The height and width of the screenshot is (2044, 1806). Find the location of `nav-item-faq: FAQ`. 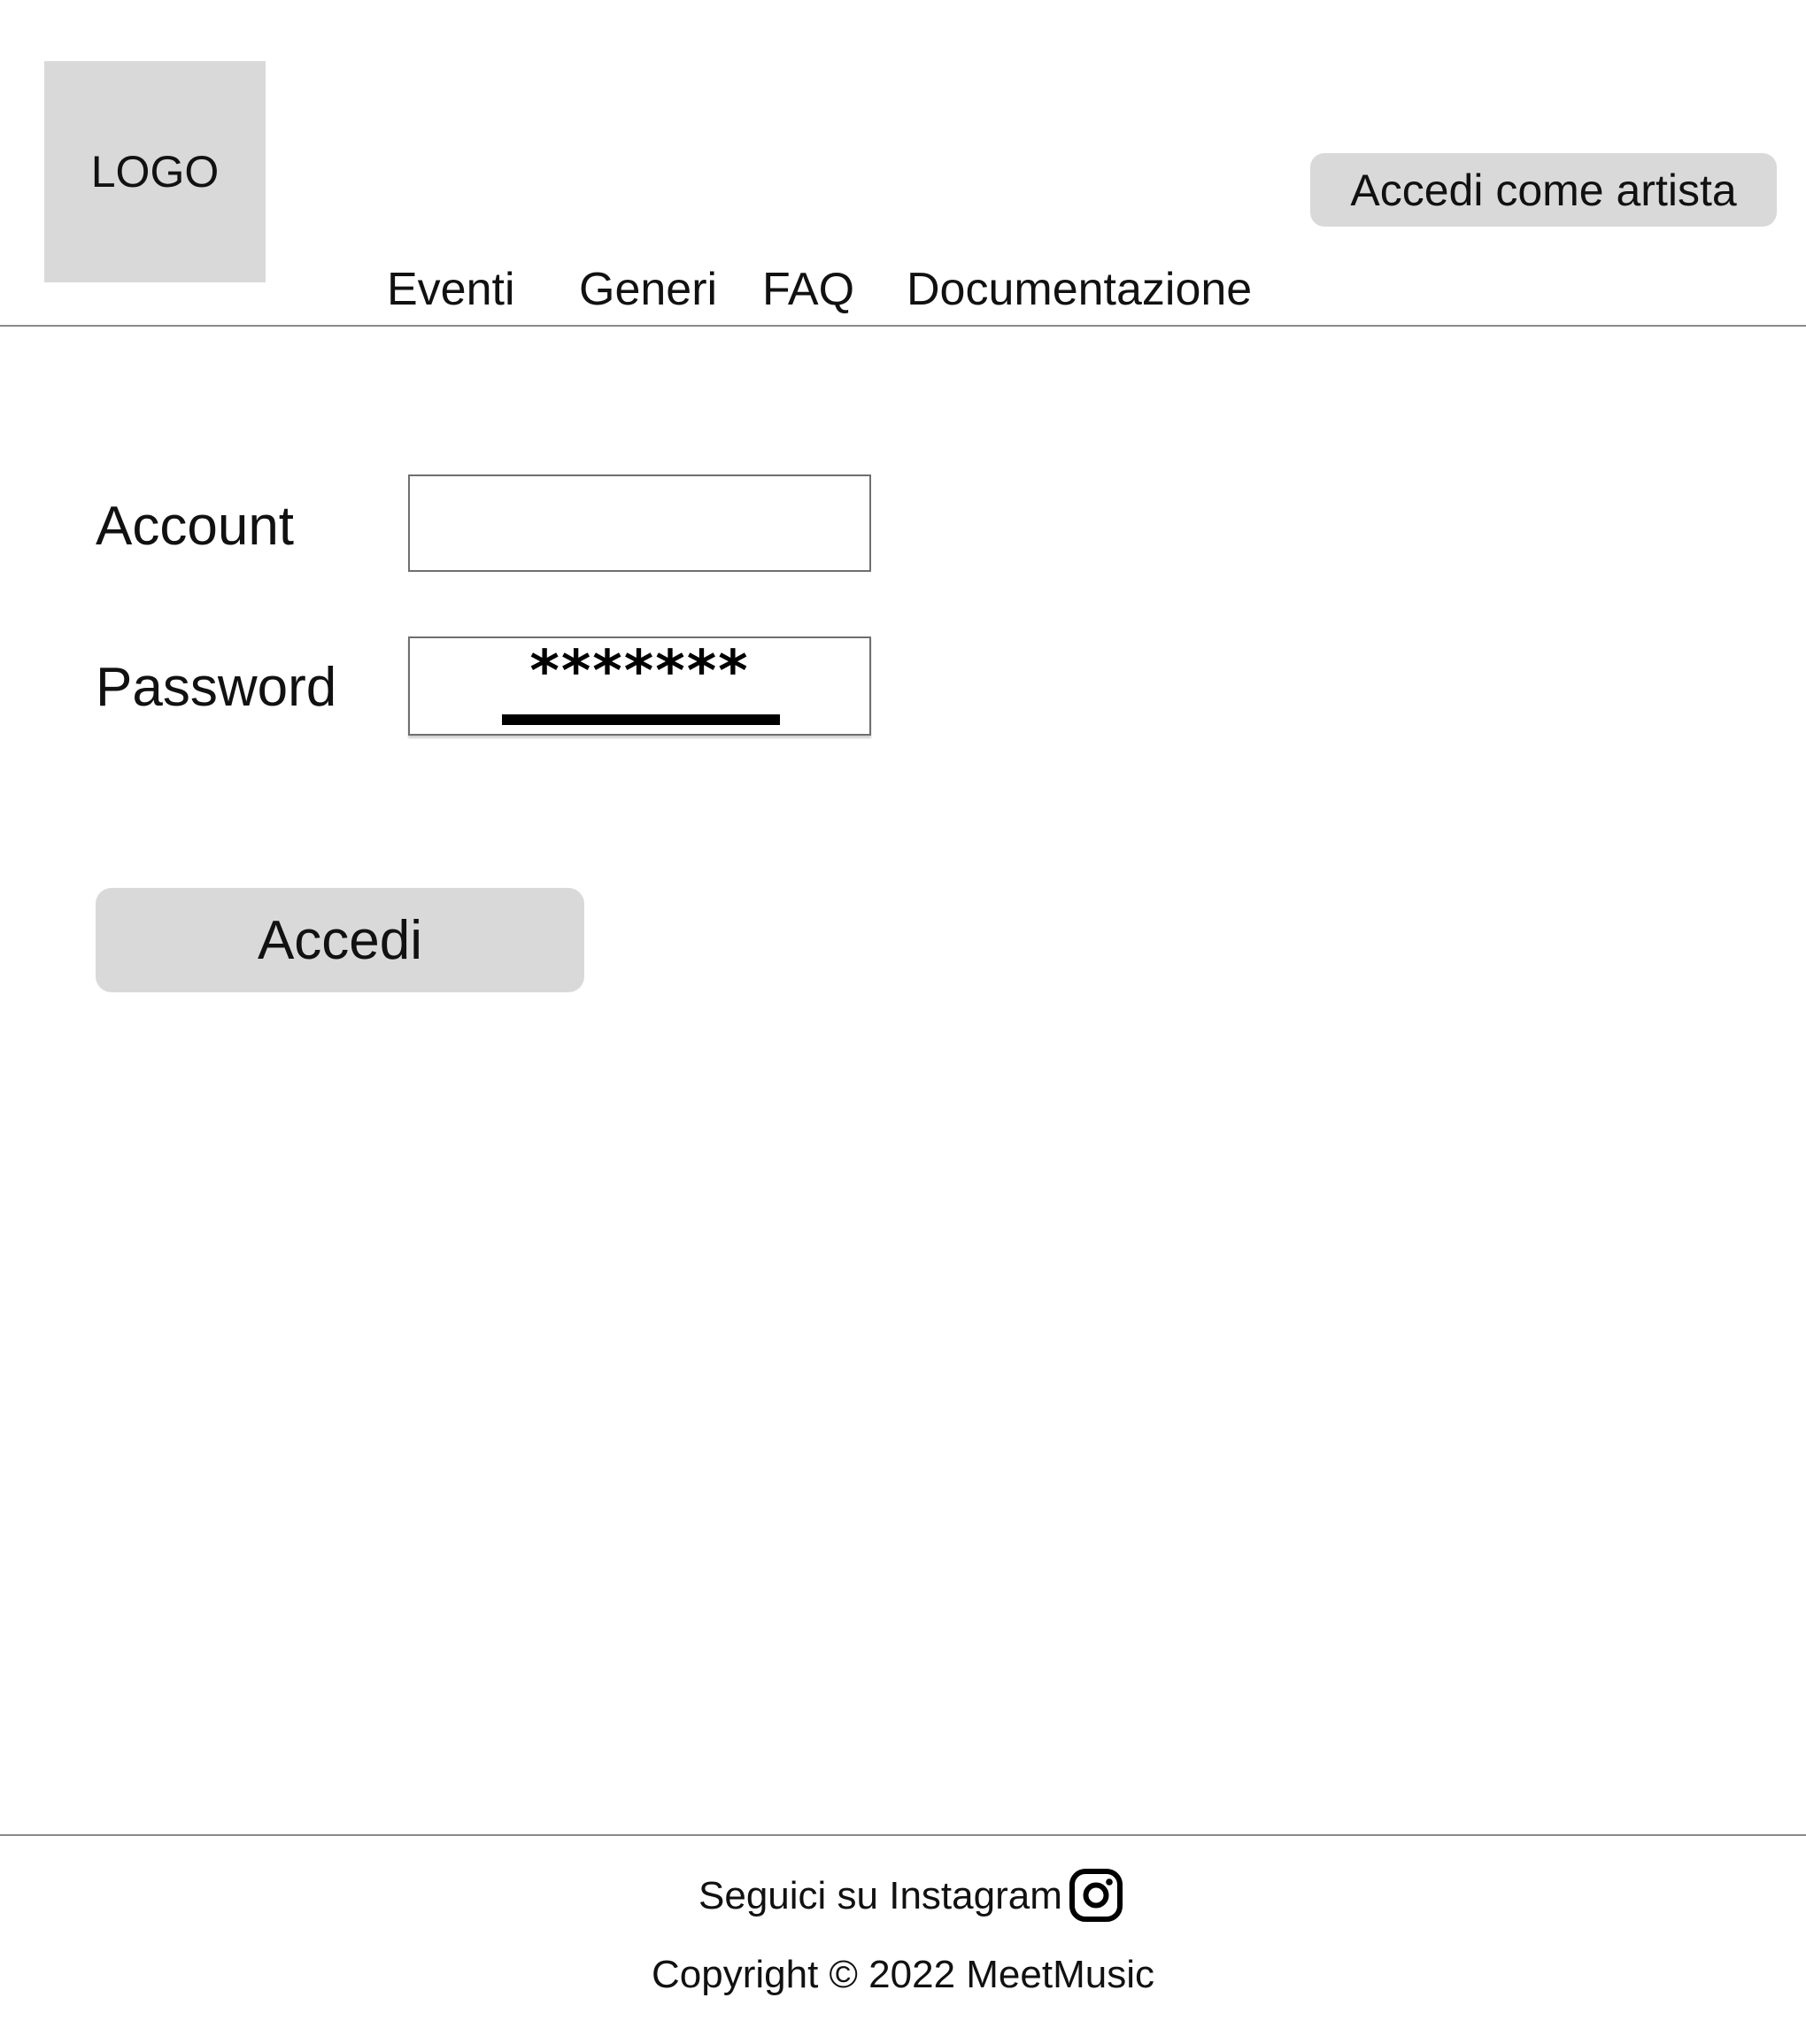

nav-item-faq: FAQ is located at coordinates (808, 289).